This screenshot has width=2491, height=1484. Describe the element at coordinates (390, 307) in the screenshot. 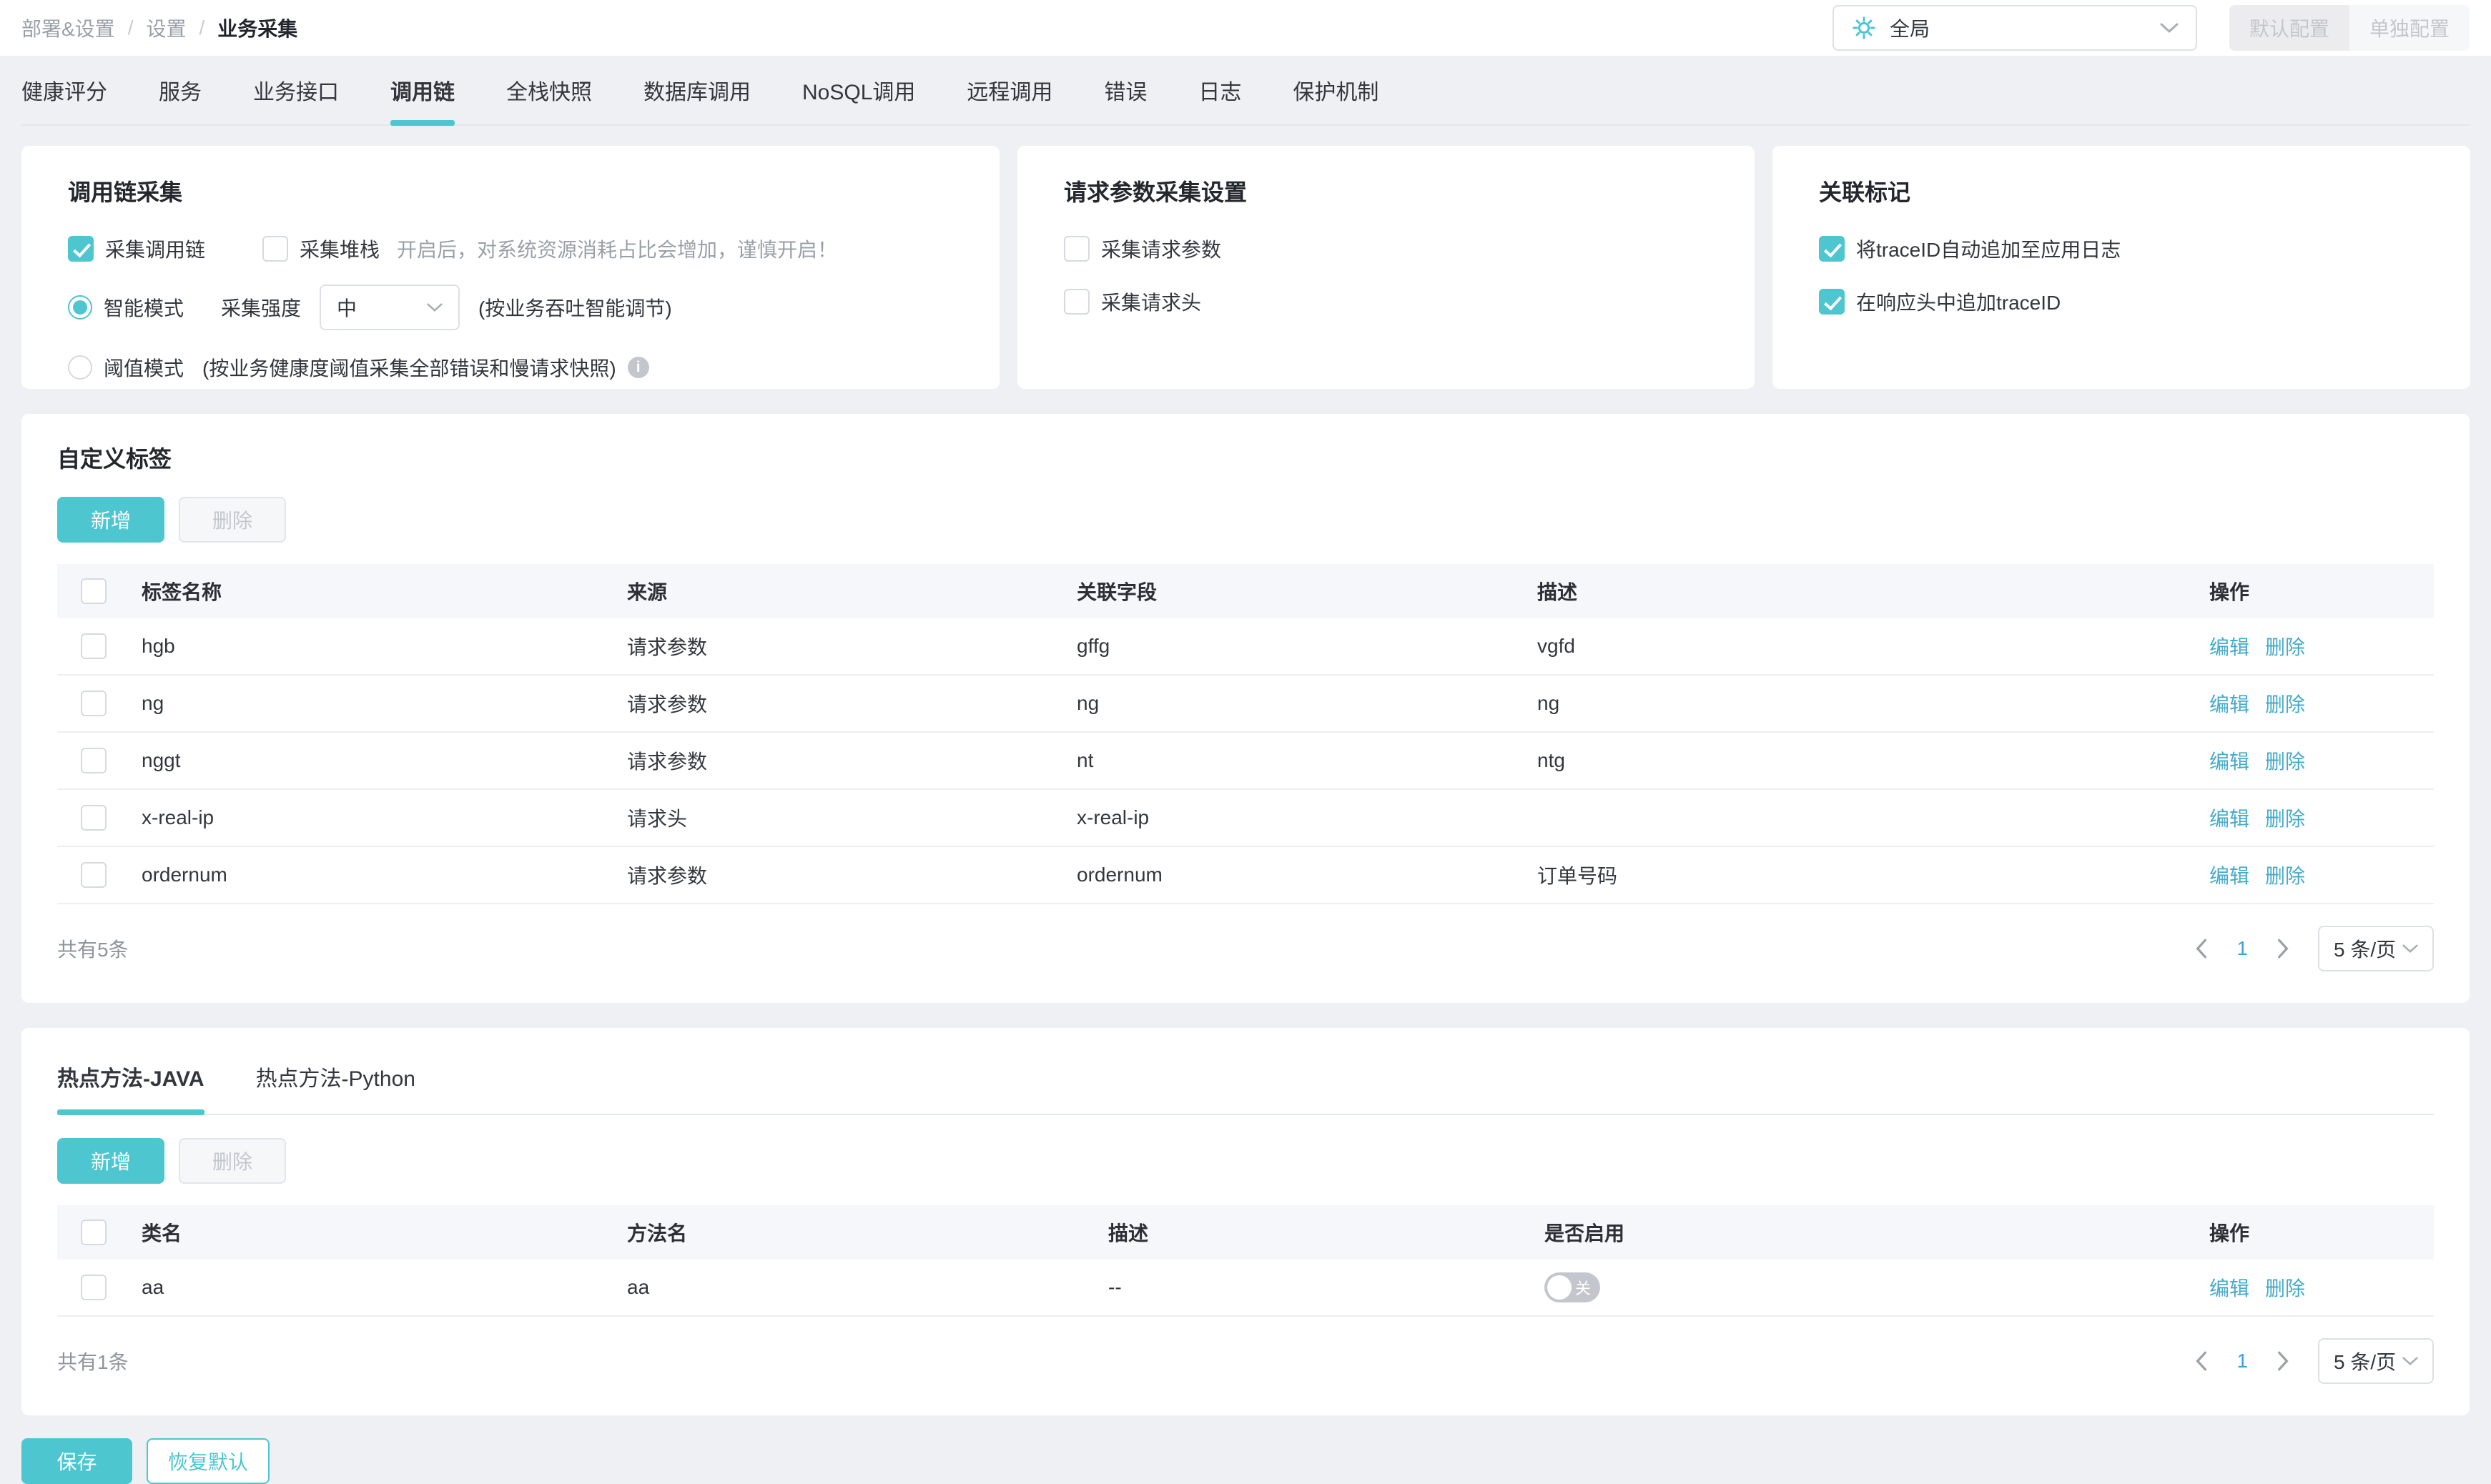

I see `strength-select: 中` at that location.